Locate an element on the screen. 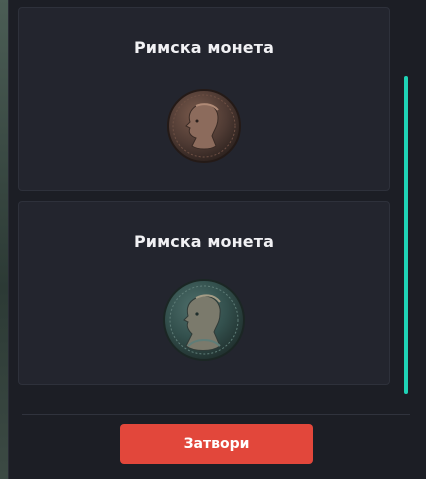 The image size is (426, 479). bronze-roman-coin-icon is located at coordinates (204, 128).